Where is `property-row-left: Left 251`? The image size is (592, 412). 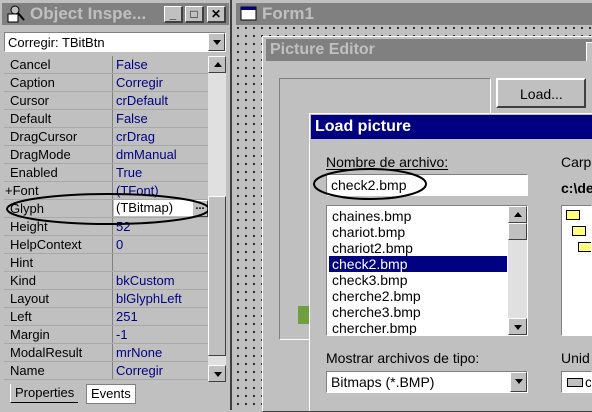
property-row-left: Left 251 is located at coordinates (106, 317).